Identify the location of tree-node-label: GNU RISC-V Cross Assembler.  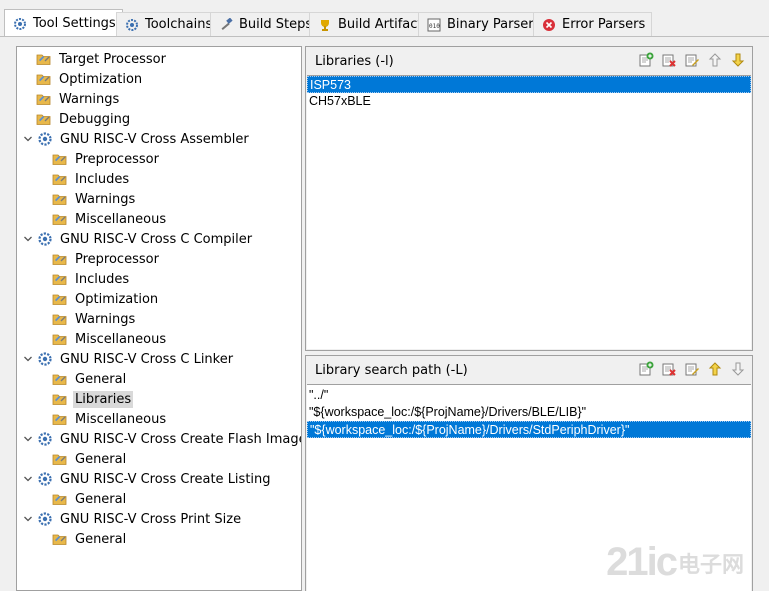
(154, 139).